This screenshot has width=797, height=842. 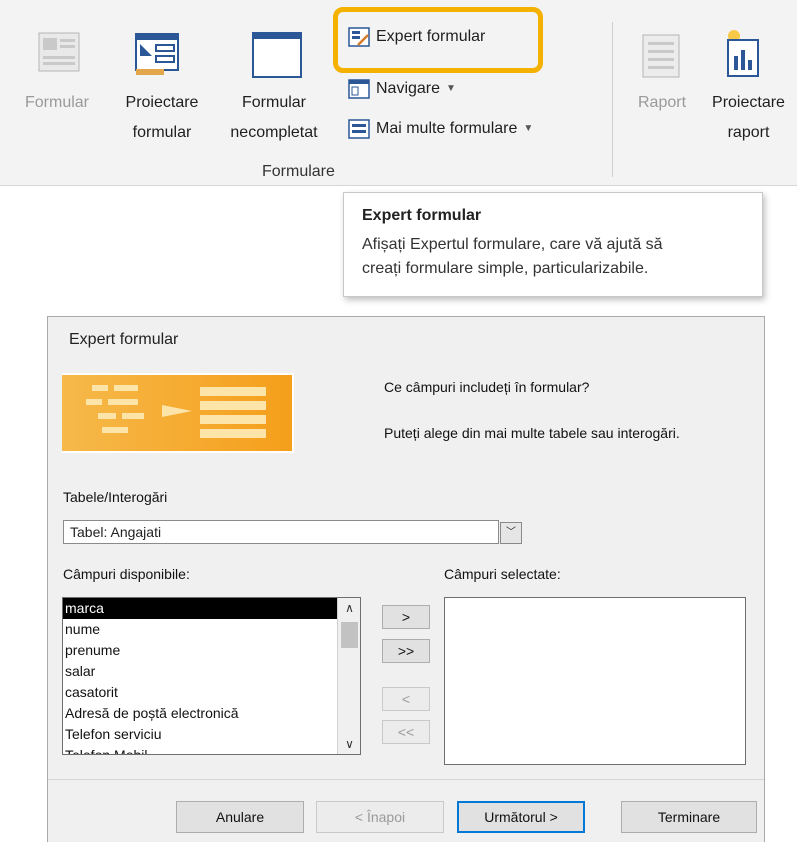 What do you see at coordinates (349, 635) in the screenshot?
I see `scrollbar-thumb` at bounding box center [349, 635].